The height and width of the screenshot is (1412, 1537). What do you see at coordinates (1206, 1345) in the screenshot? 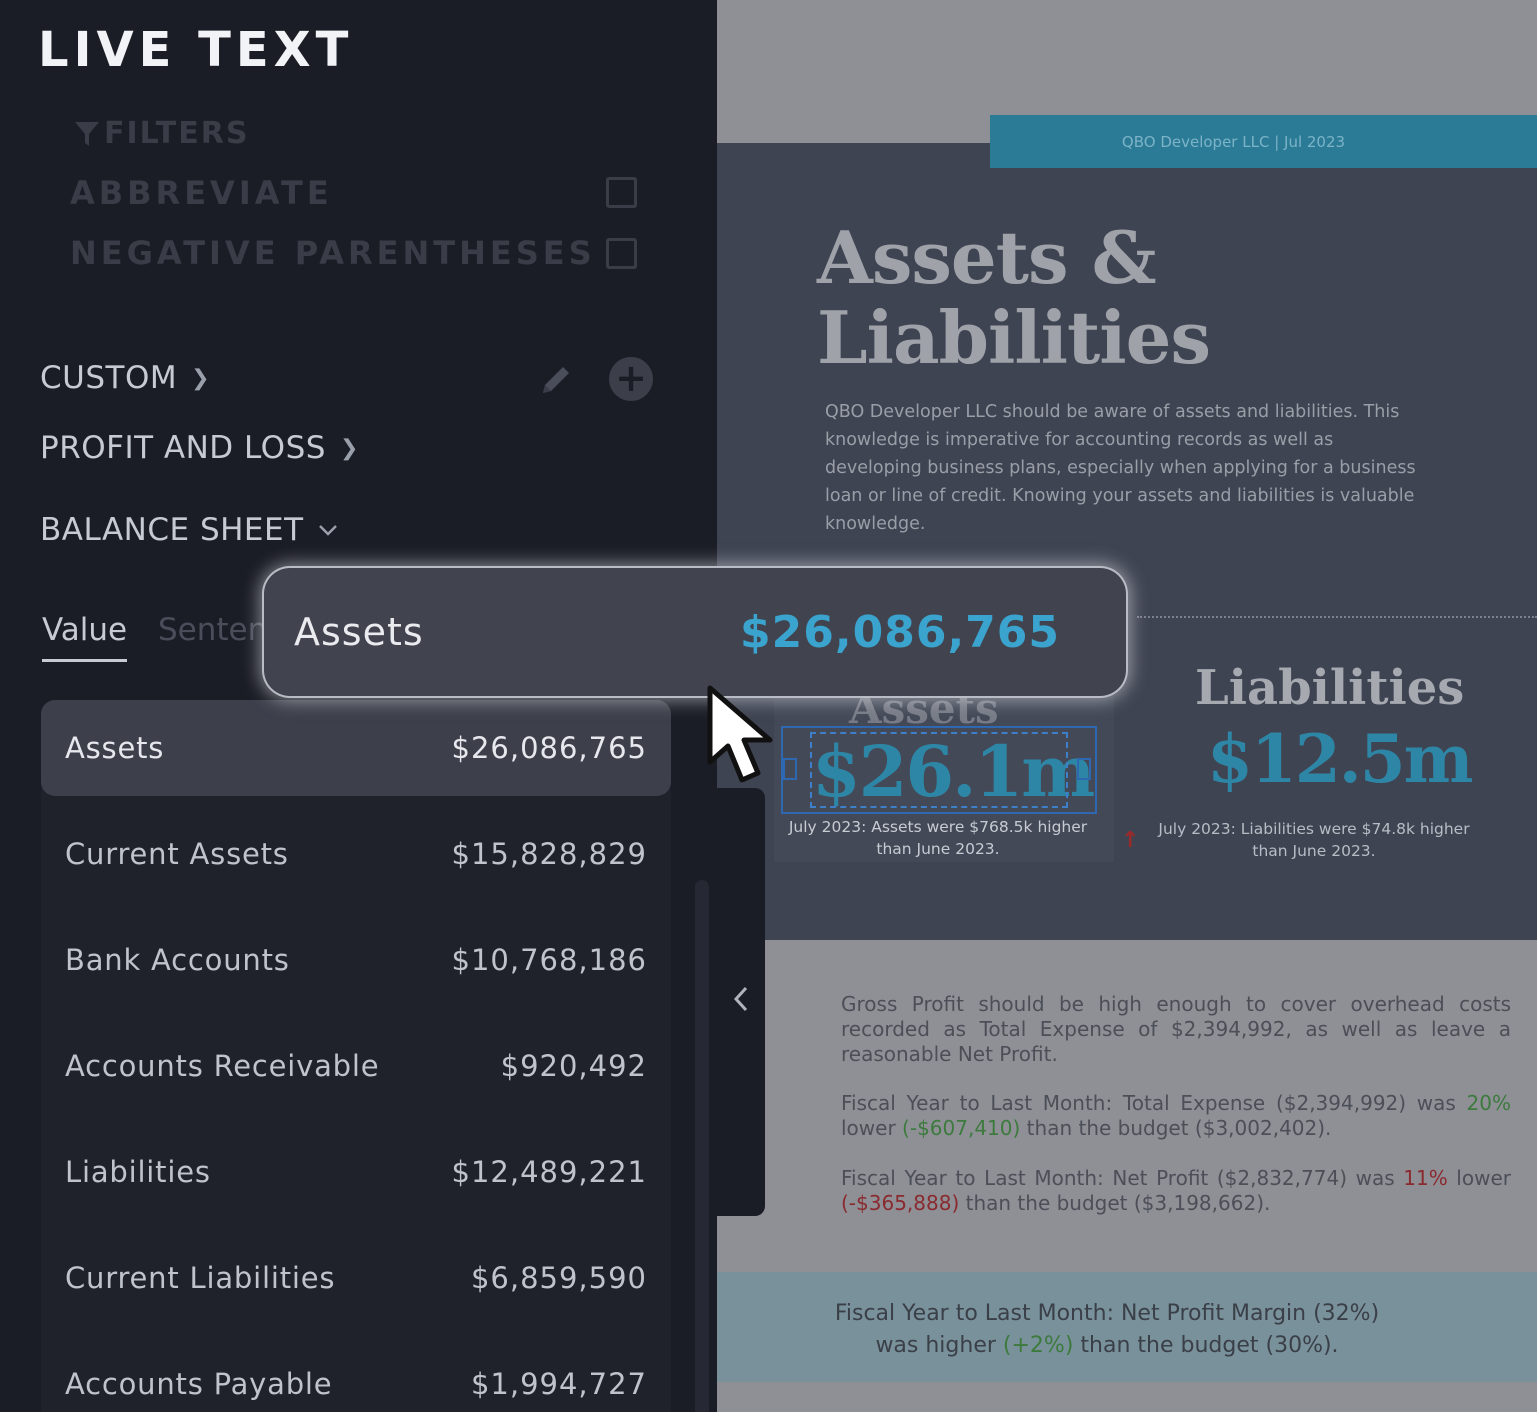
I see `para-text: than the budget (30%).` at bounding box center [1206, 1345].